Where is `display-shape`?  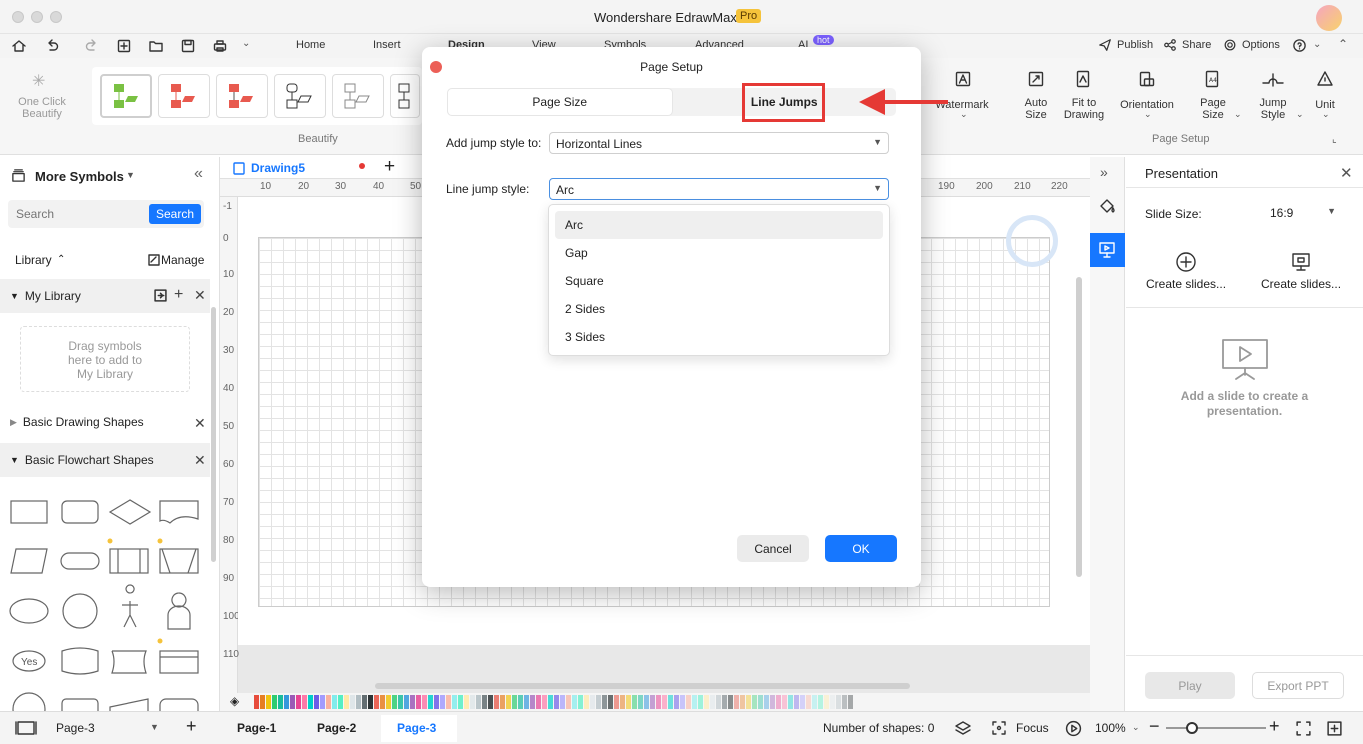
display-shape is located at coordinates (179, 704).